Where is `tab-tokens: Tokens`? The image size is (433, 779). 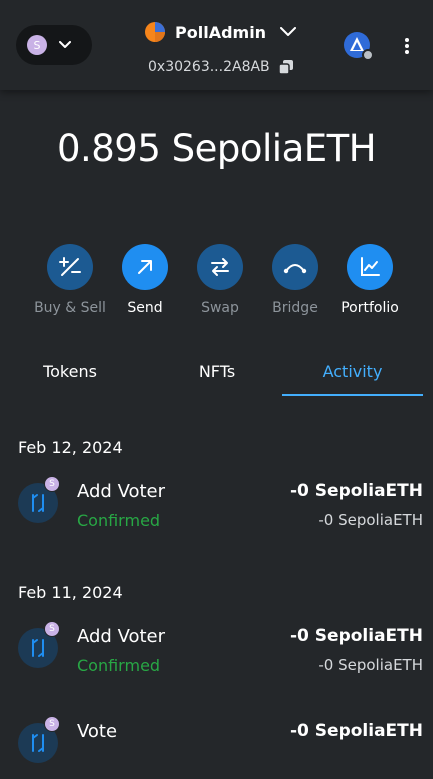 tab-tokens: Tokens is located at coordinates (70, 376).